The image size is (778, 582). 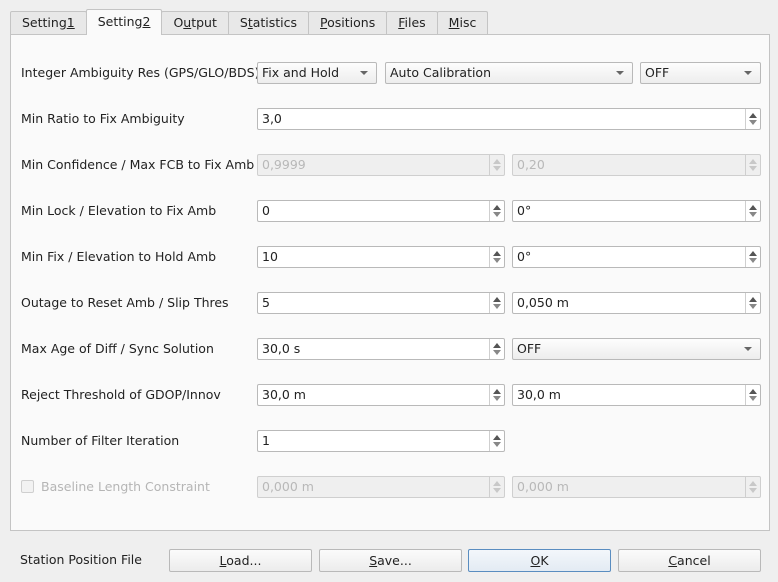 I want to click on spinbox-value: 0,050 m, so click(x=543, y=302).